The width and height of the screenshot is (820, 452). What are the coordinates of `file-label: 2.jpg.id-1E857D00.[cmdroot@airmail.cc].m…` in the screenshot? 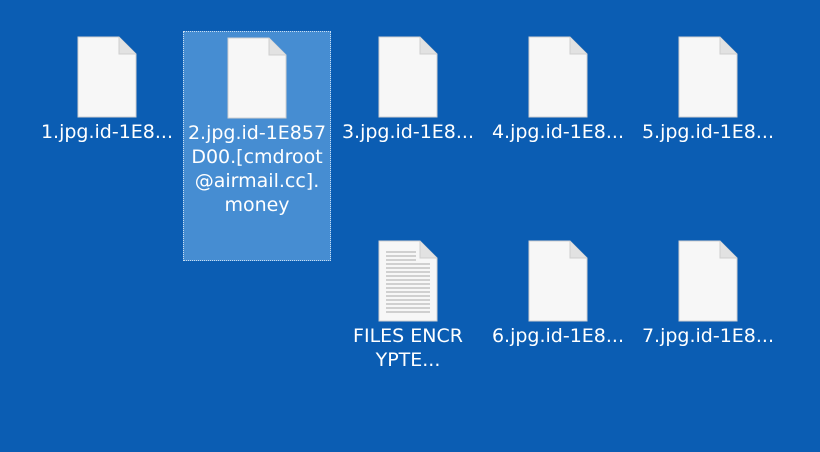 It's located at (257, 169).